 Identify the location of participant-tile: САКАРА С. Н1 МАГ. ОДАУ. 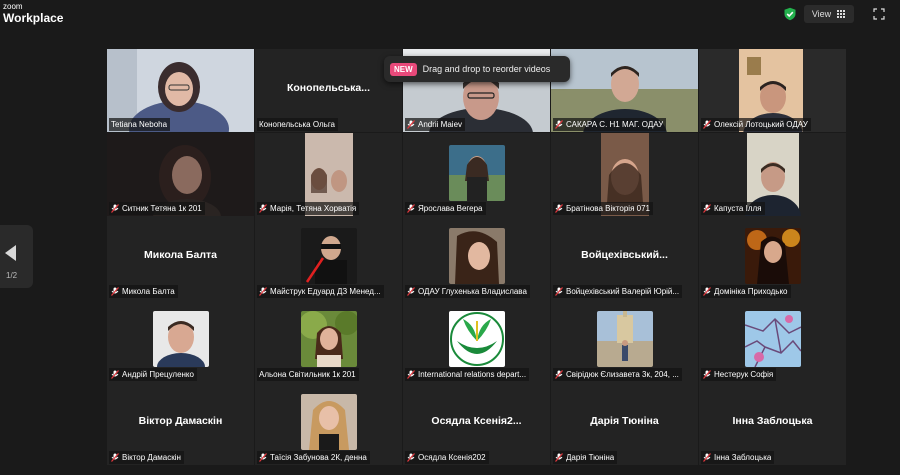
(624, 90).